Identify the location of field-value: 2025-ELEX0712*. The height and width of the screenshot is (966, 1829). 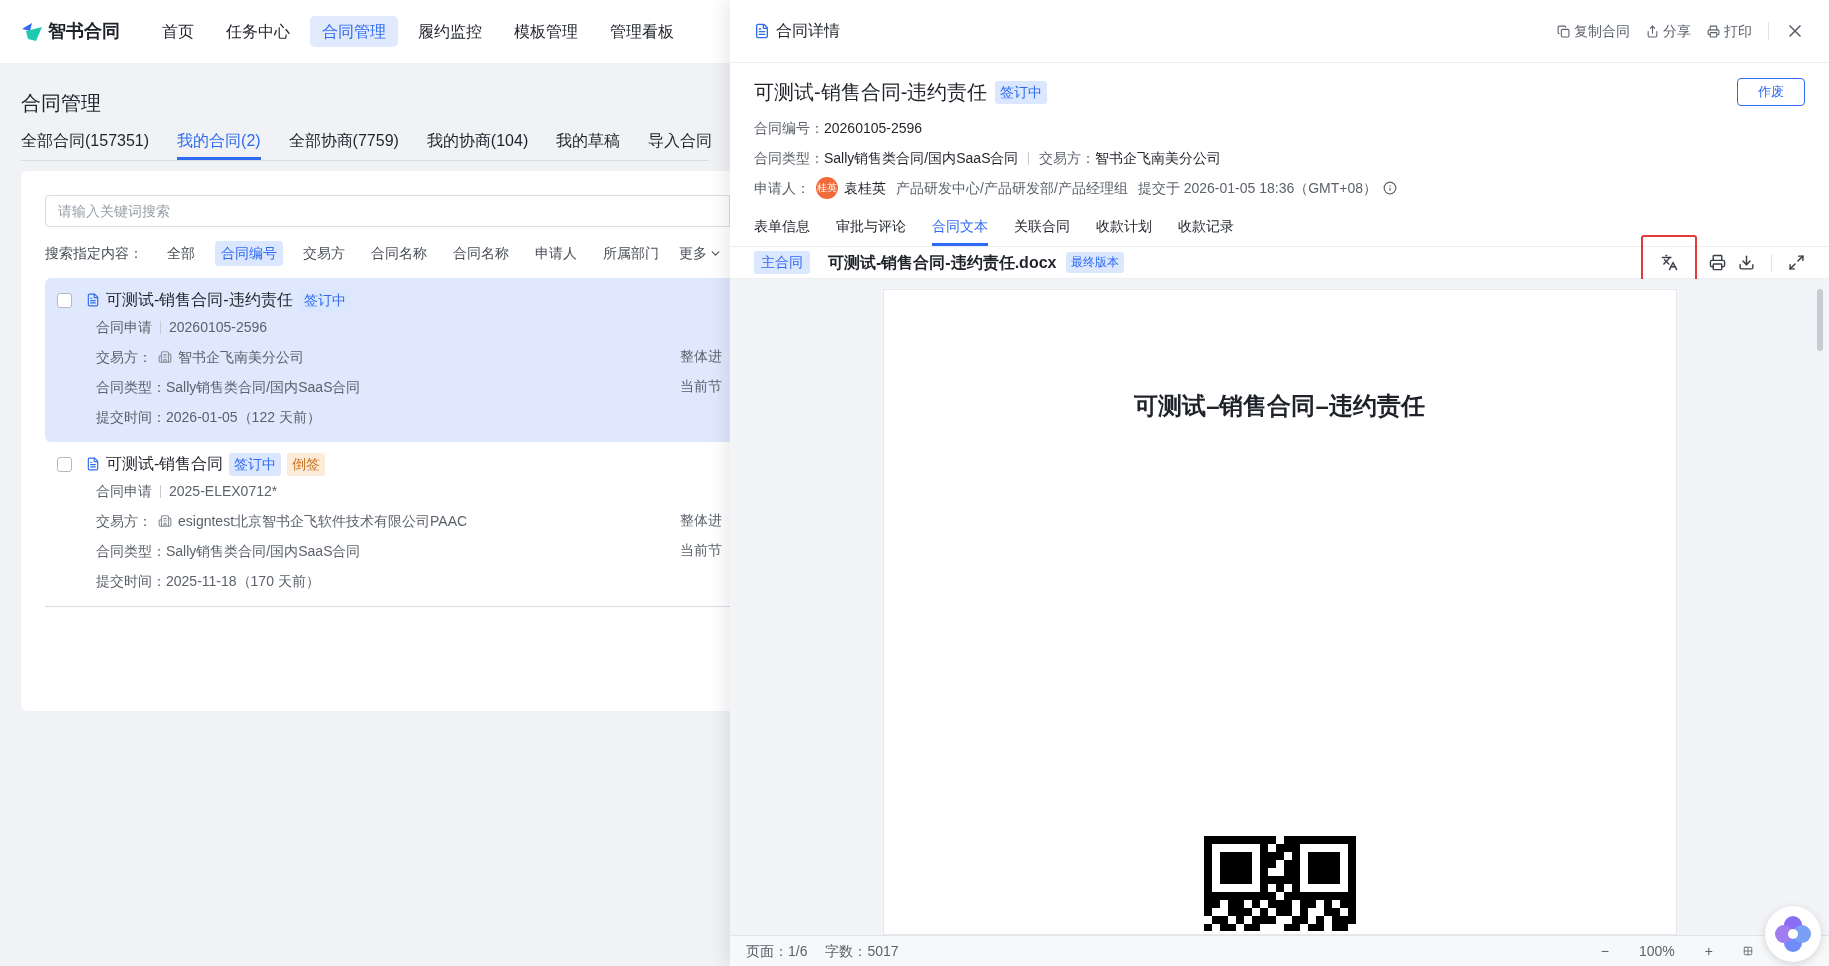
(223, 491).